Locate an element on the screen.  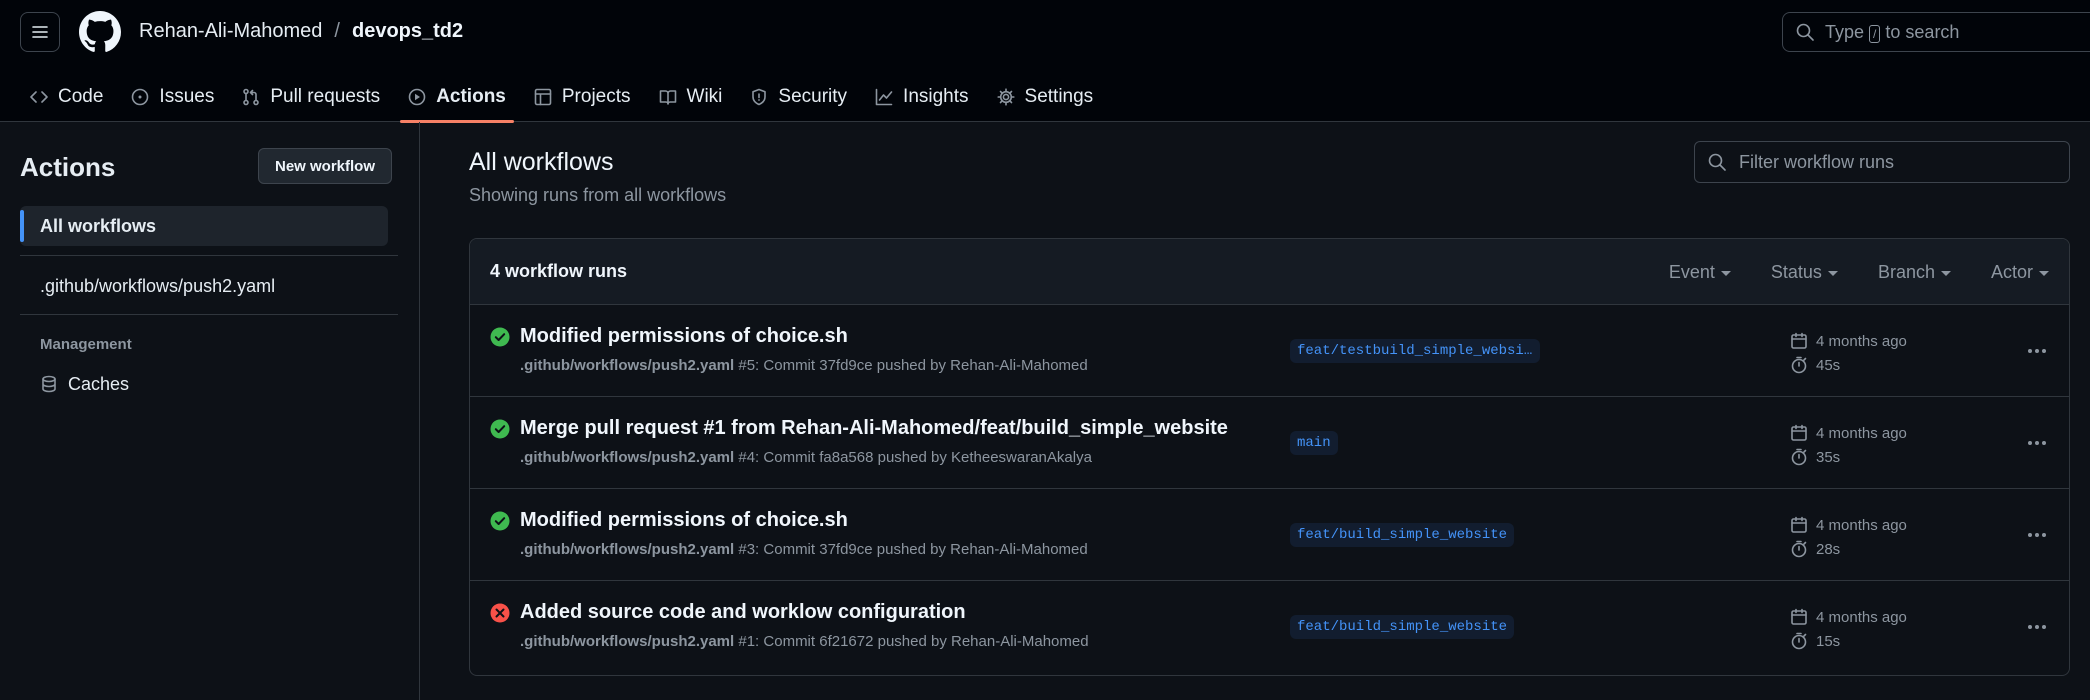
tab-insights: Insights is located at coordinates (921, 97).